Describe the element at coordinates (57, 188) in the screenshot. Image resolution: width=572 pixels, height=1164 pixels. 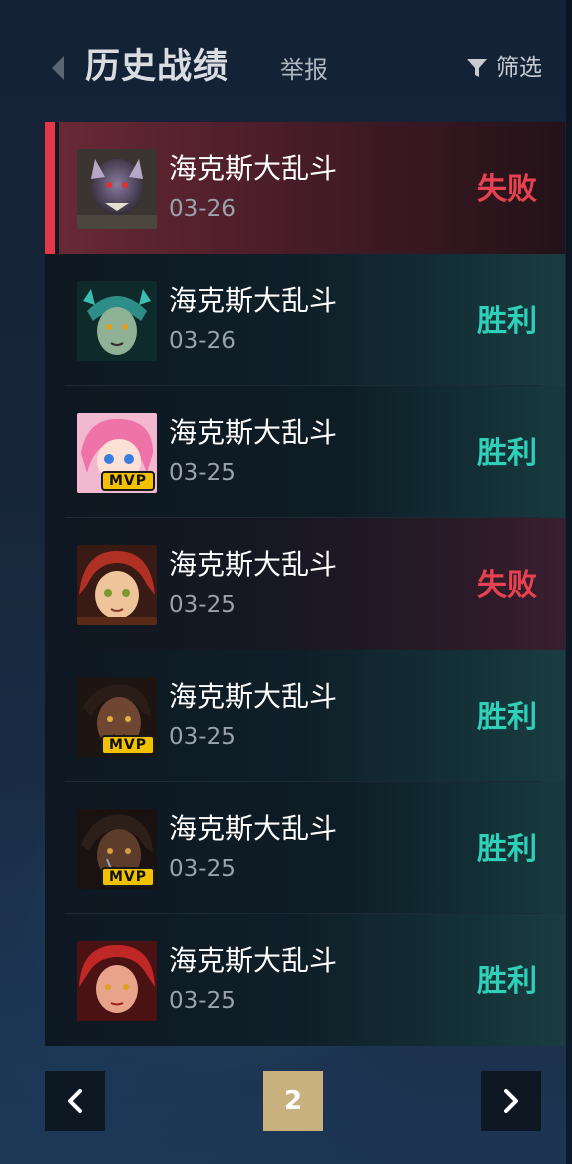
I see `selected-indicator-gap` at that location.